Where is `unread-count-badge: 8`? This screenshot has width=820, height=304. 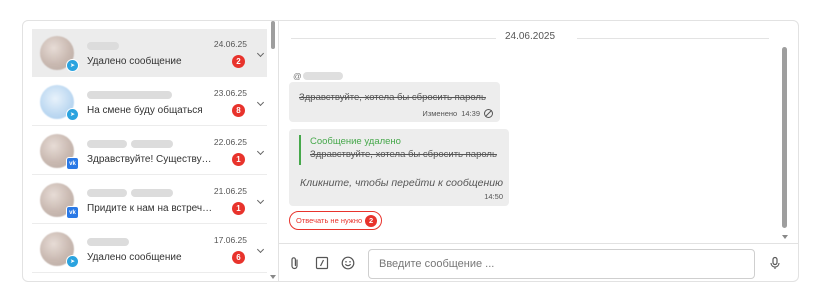 unread-count-badge: 8 is located at coordinates (238, 110).